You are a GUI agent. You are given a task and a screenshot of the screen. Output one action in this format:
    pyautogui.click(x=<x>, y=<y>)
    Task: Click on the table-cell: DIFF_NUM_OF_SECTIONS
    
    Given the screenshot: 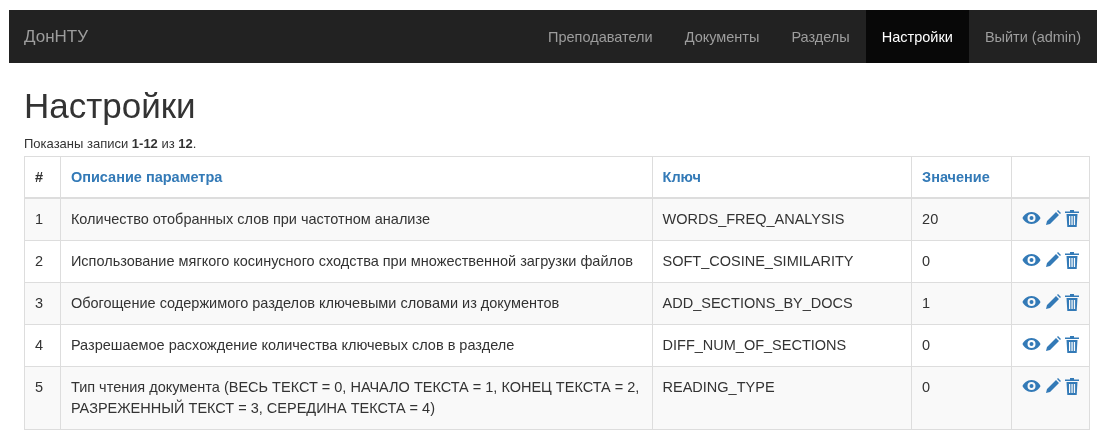 What is the action you would take?
    pyautogui.click(x=754, y=344)
    